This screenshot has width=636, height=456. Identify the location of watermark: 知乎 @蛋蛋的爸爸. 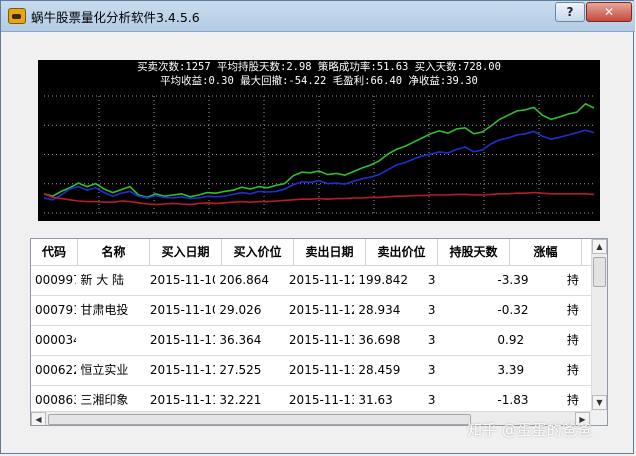
(529, 430).